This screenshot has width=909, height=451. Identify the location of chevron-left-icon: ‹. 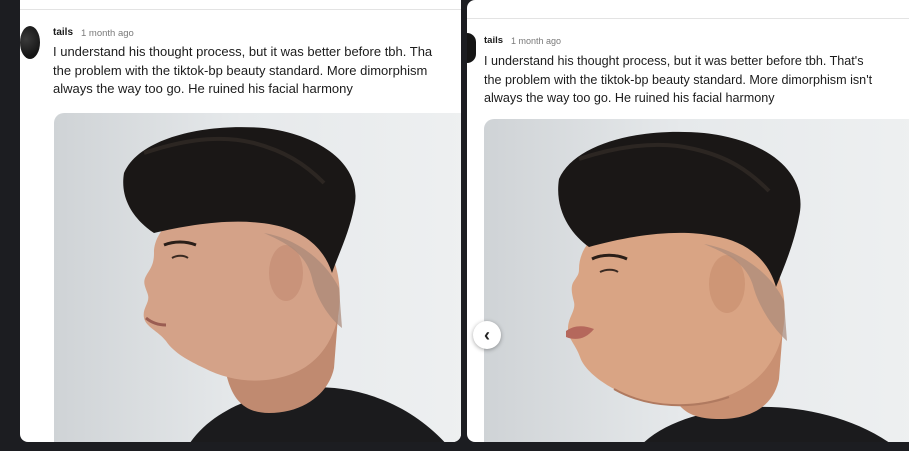
(487, 335).